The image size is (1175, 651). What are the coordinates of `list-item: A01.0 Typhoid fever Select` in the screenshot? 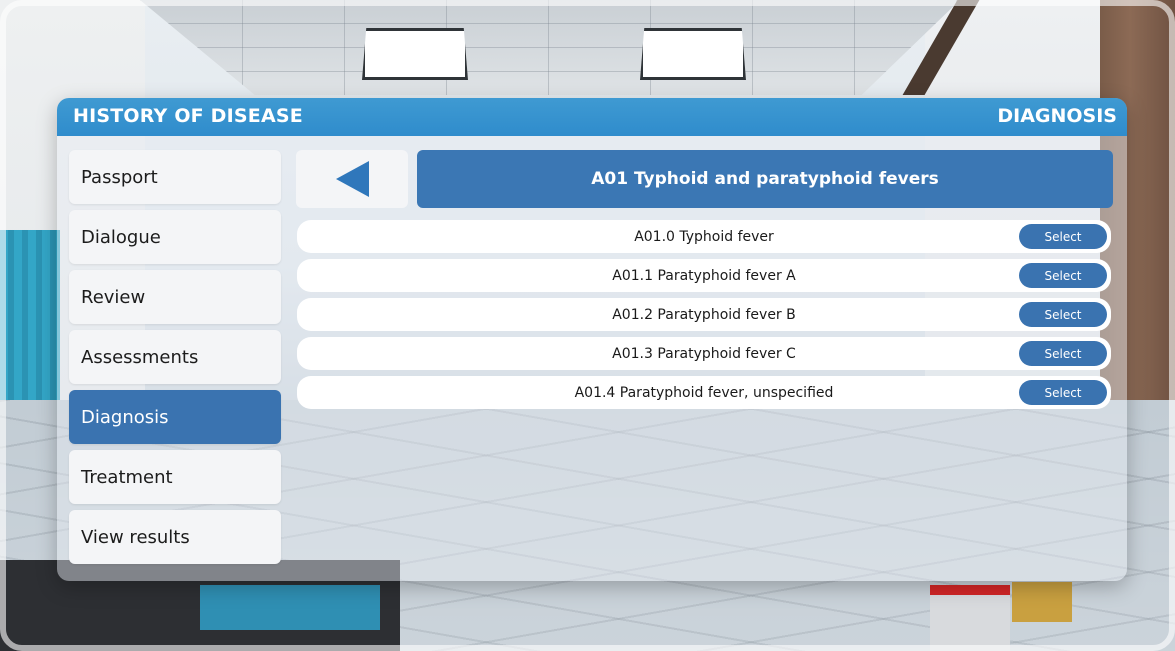 It's located at (704, 236).